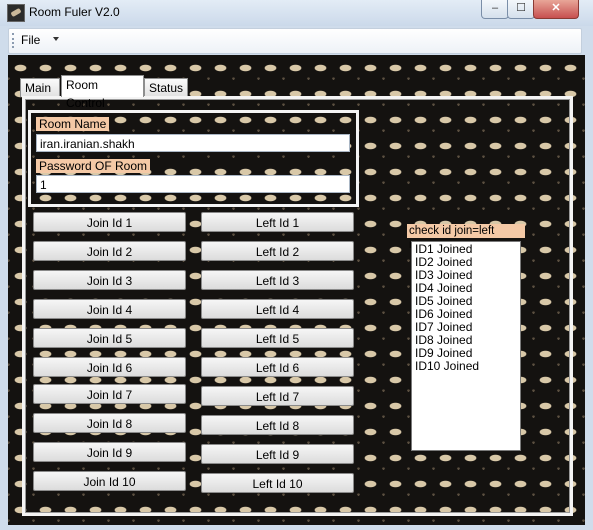  Describe the element at coordinates (495, 9) in the screenshot. I see `minimize-button: –` at that location.